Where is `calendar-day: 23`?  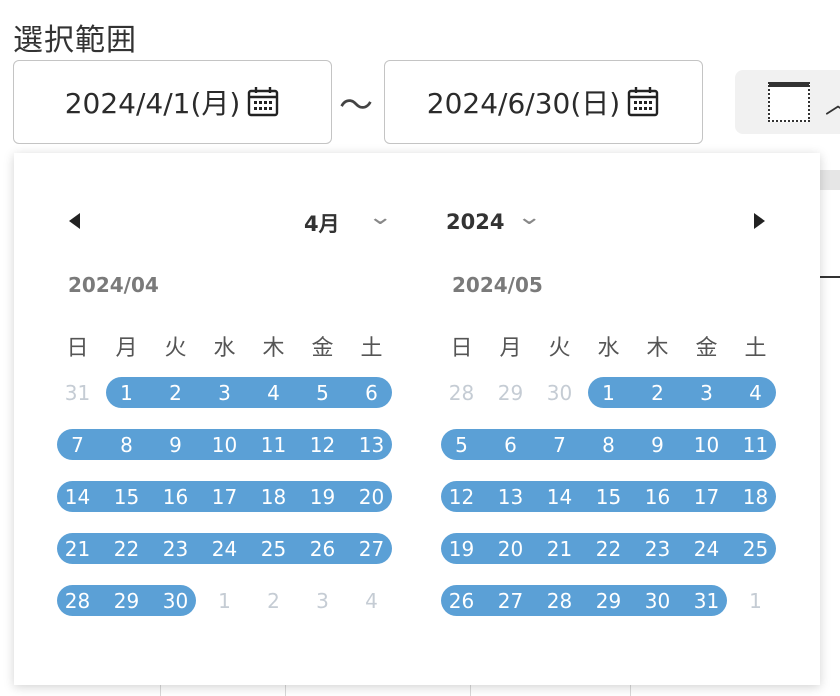 calendar-day: 23 is located at coordinates (657, 549).